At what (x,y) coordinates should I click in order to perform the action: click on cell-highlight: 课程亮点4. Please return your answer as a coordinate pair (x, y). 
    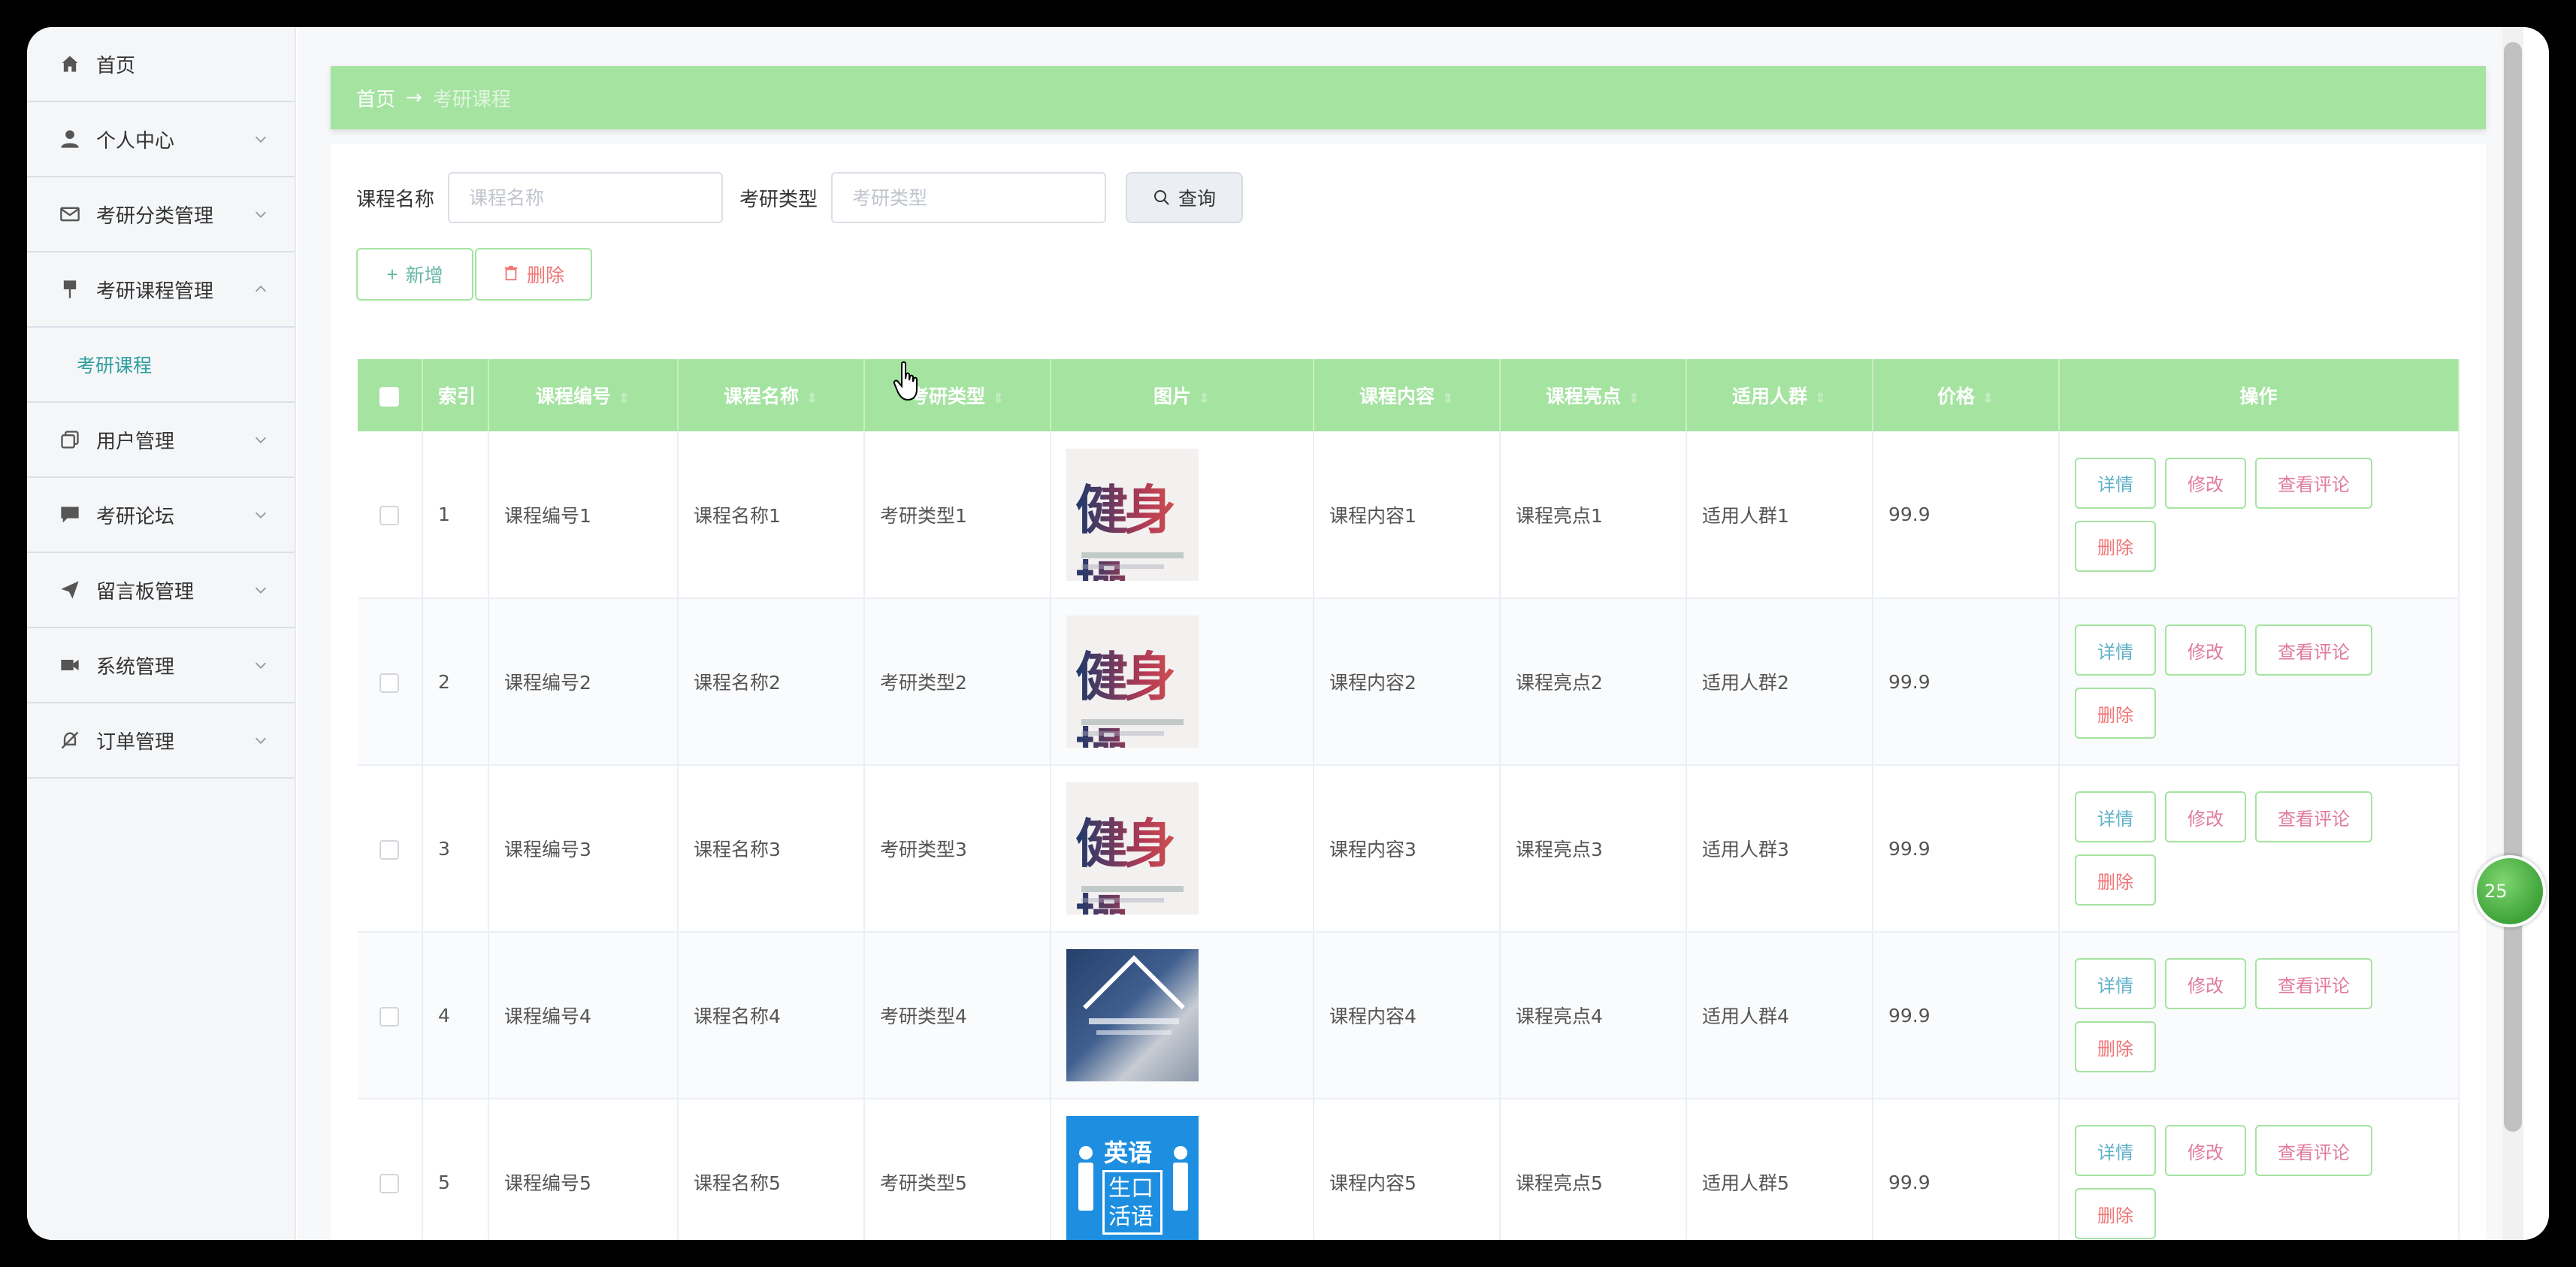
    Looking at the image, I should click on (1594, 1015).